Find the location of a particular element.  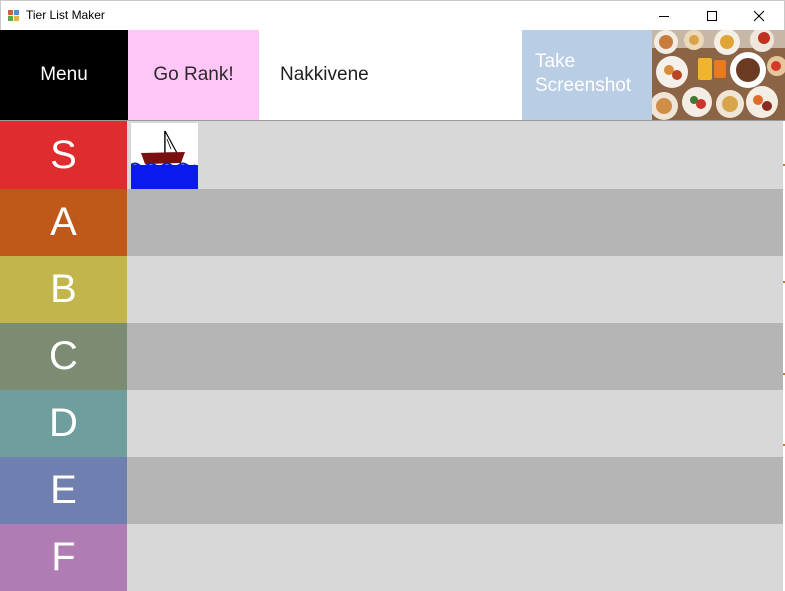

tier-row-f: F is located at coordinates (392, 557).